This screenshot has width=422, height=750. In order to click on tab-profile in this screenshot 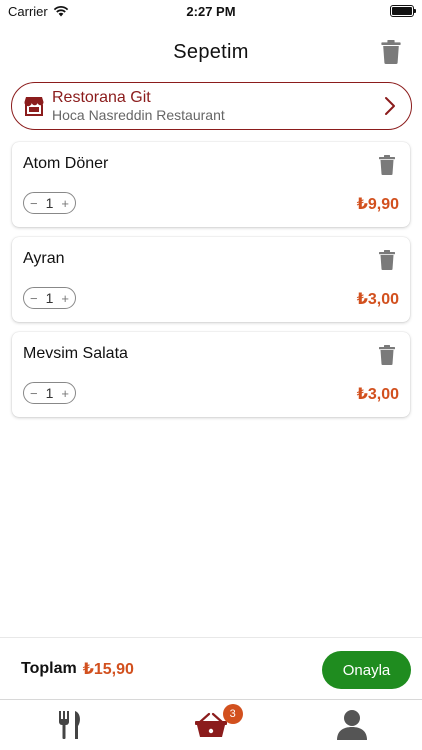, I will do `click(351, 725)`.